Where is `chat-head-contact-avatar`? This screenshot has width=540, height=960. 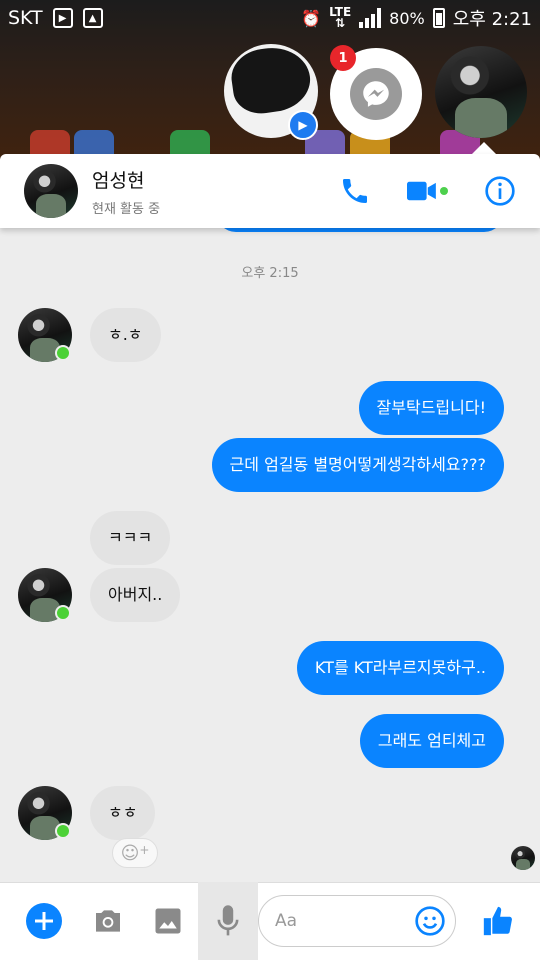
chat-head-contact-avatar is located at coordinates (481, 92).